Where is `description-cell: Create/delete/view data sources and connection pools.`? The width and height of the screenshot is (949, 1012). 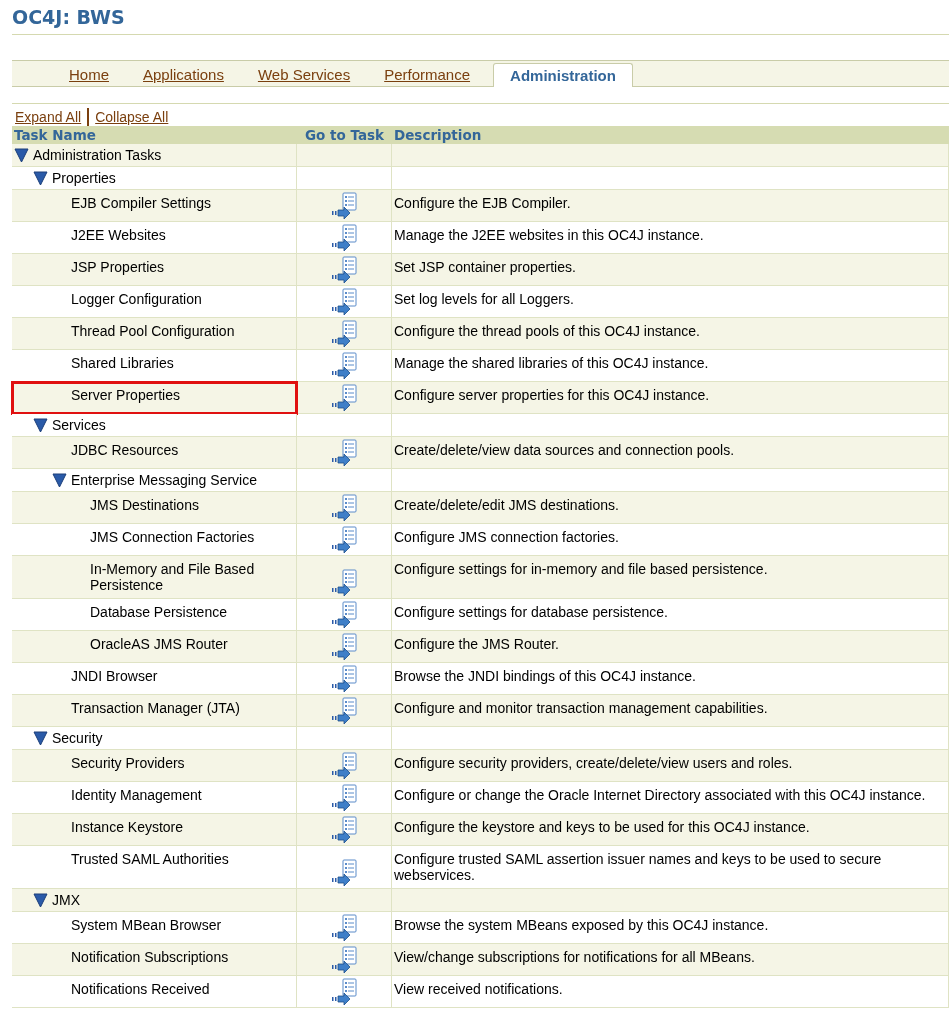
description-cell: Create/delete/view data sources and connection pools. is located at coordinates (670, 453).